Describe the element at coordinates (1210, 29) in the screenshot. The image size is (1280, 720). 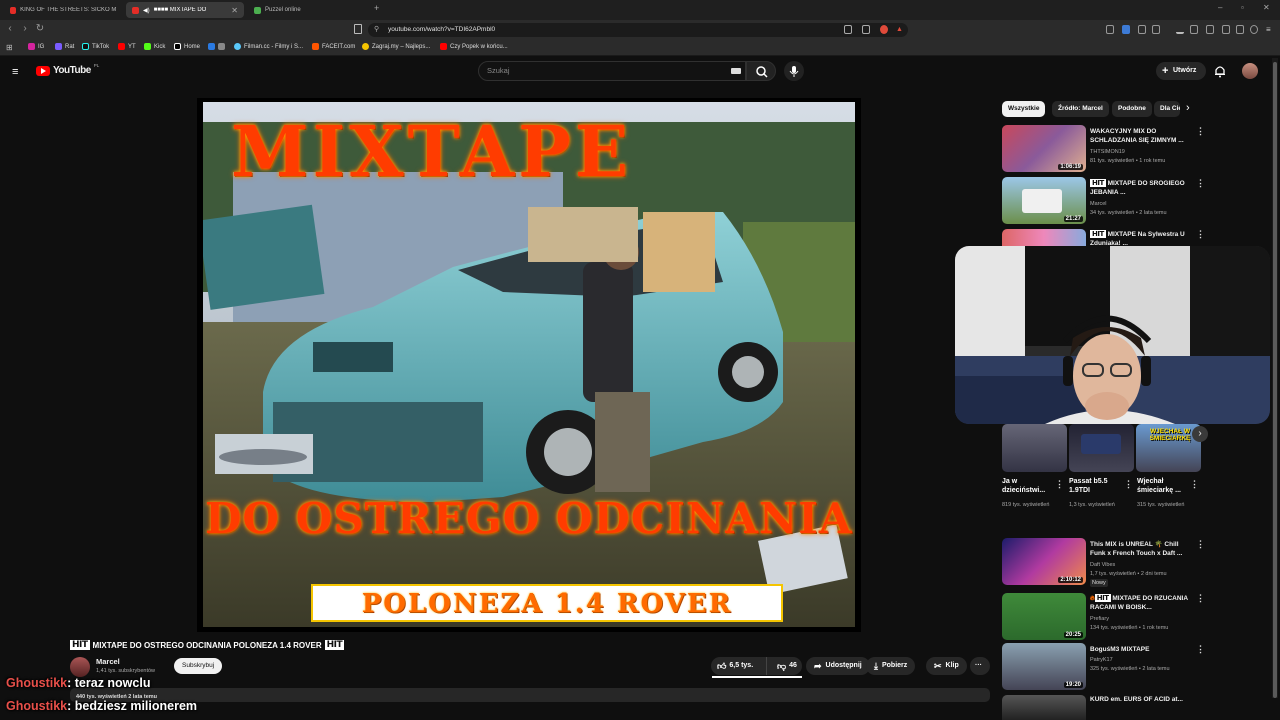
I see `sidebar-icon` at that location.